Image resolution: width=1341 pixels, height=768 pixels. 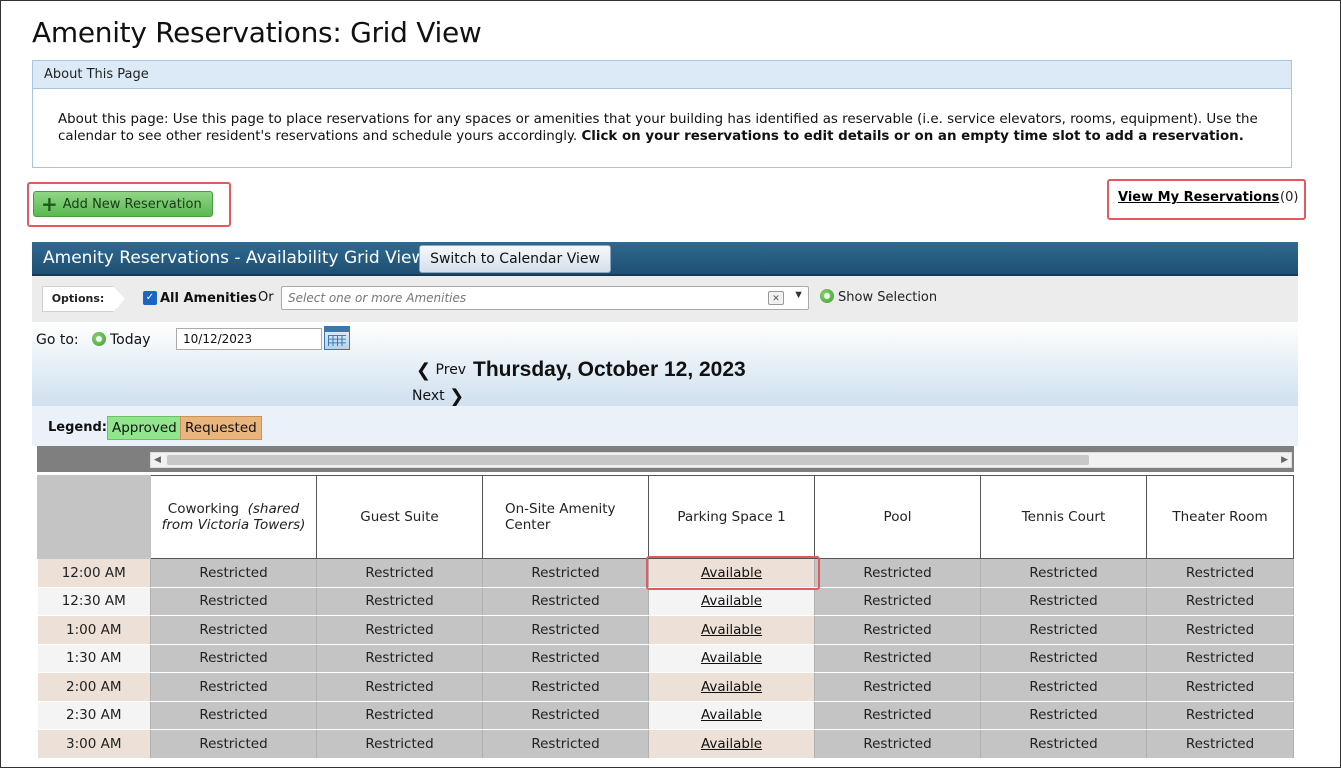 I want to click on clear-selection-icon: ✕, so click(x=776, y=298).